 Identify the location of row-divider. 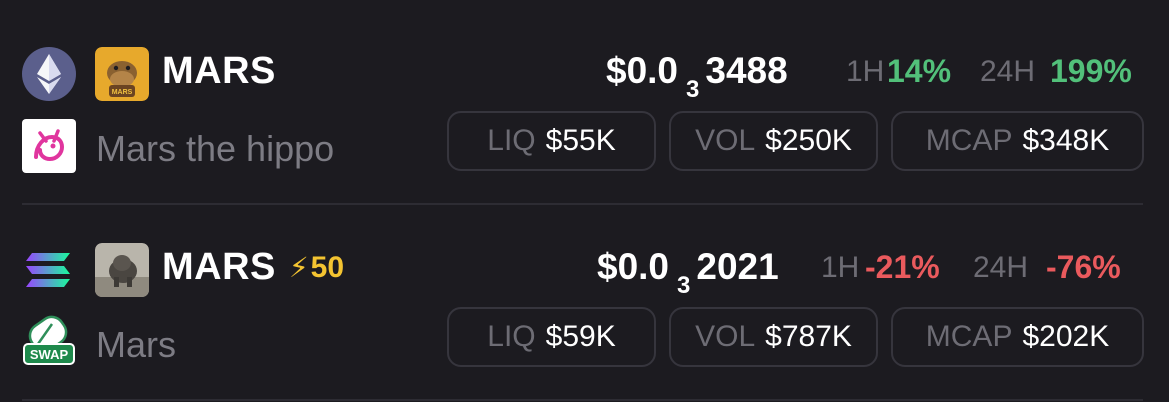
(582, 400).